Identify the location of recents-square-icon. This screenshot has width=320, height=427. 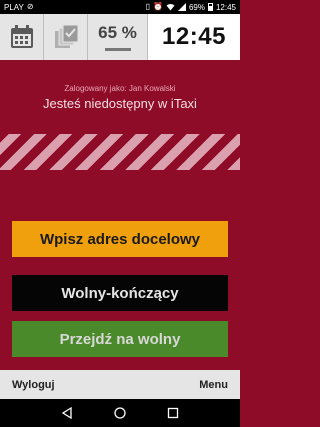
(173, 413).